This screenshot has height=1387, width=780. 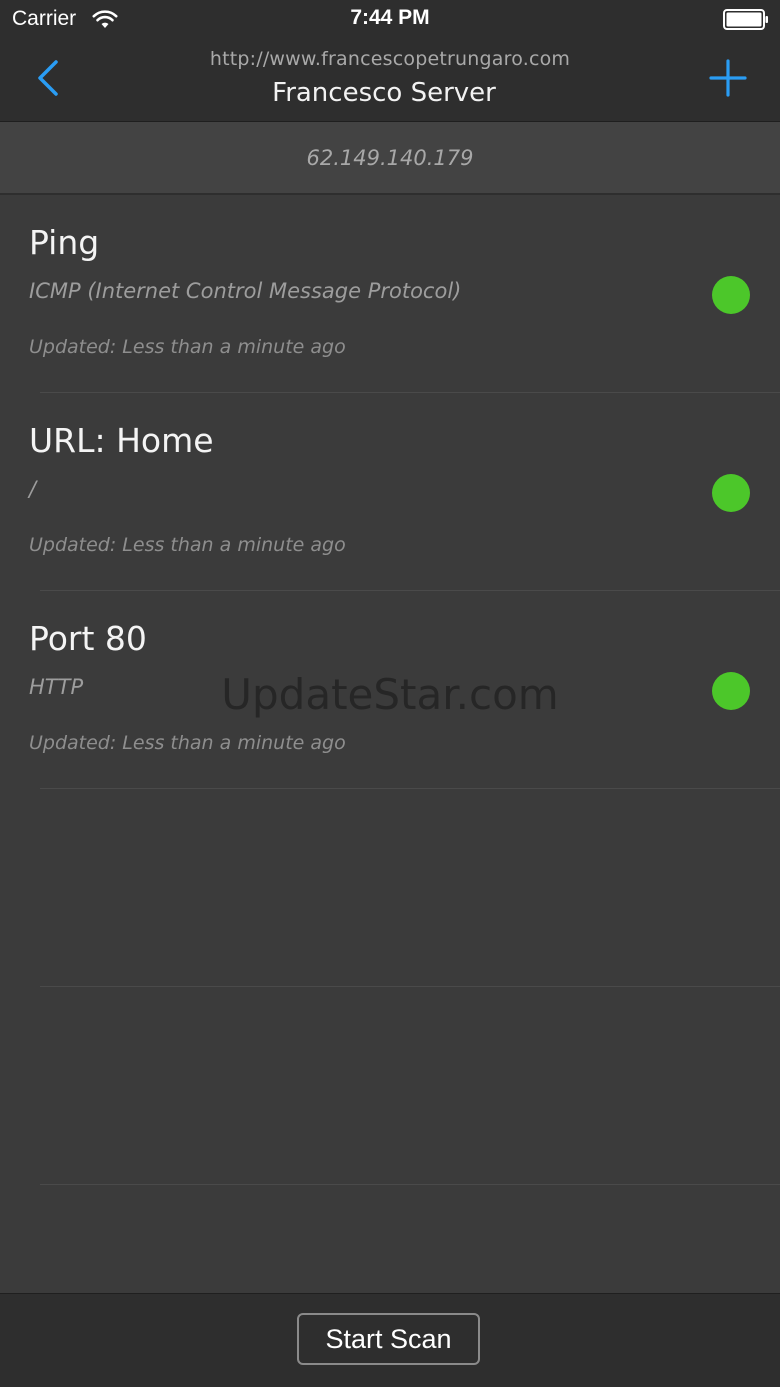 I want to click on item-title: Port 80, so click(x=88, y=638).